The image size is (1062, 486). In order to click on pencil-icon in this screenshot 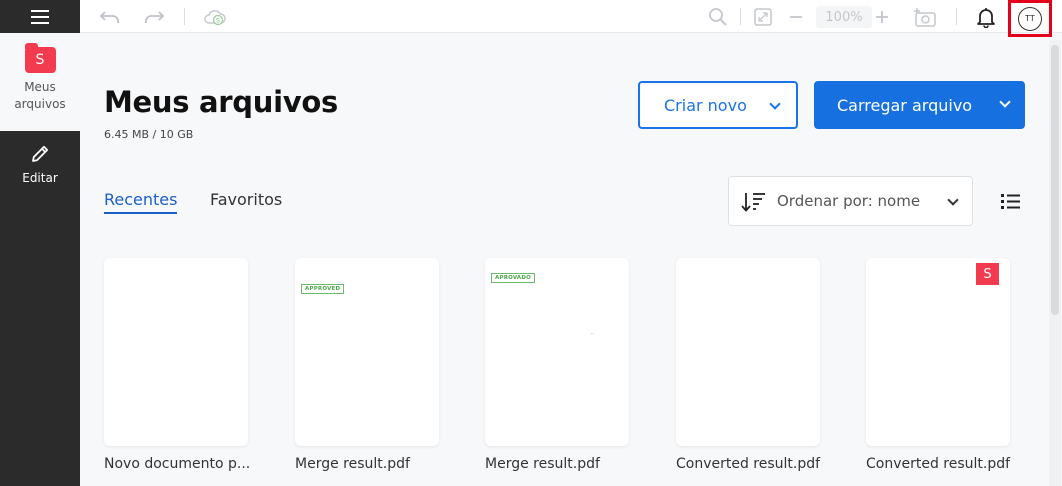, I will do `click(40, 153)`.